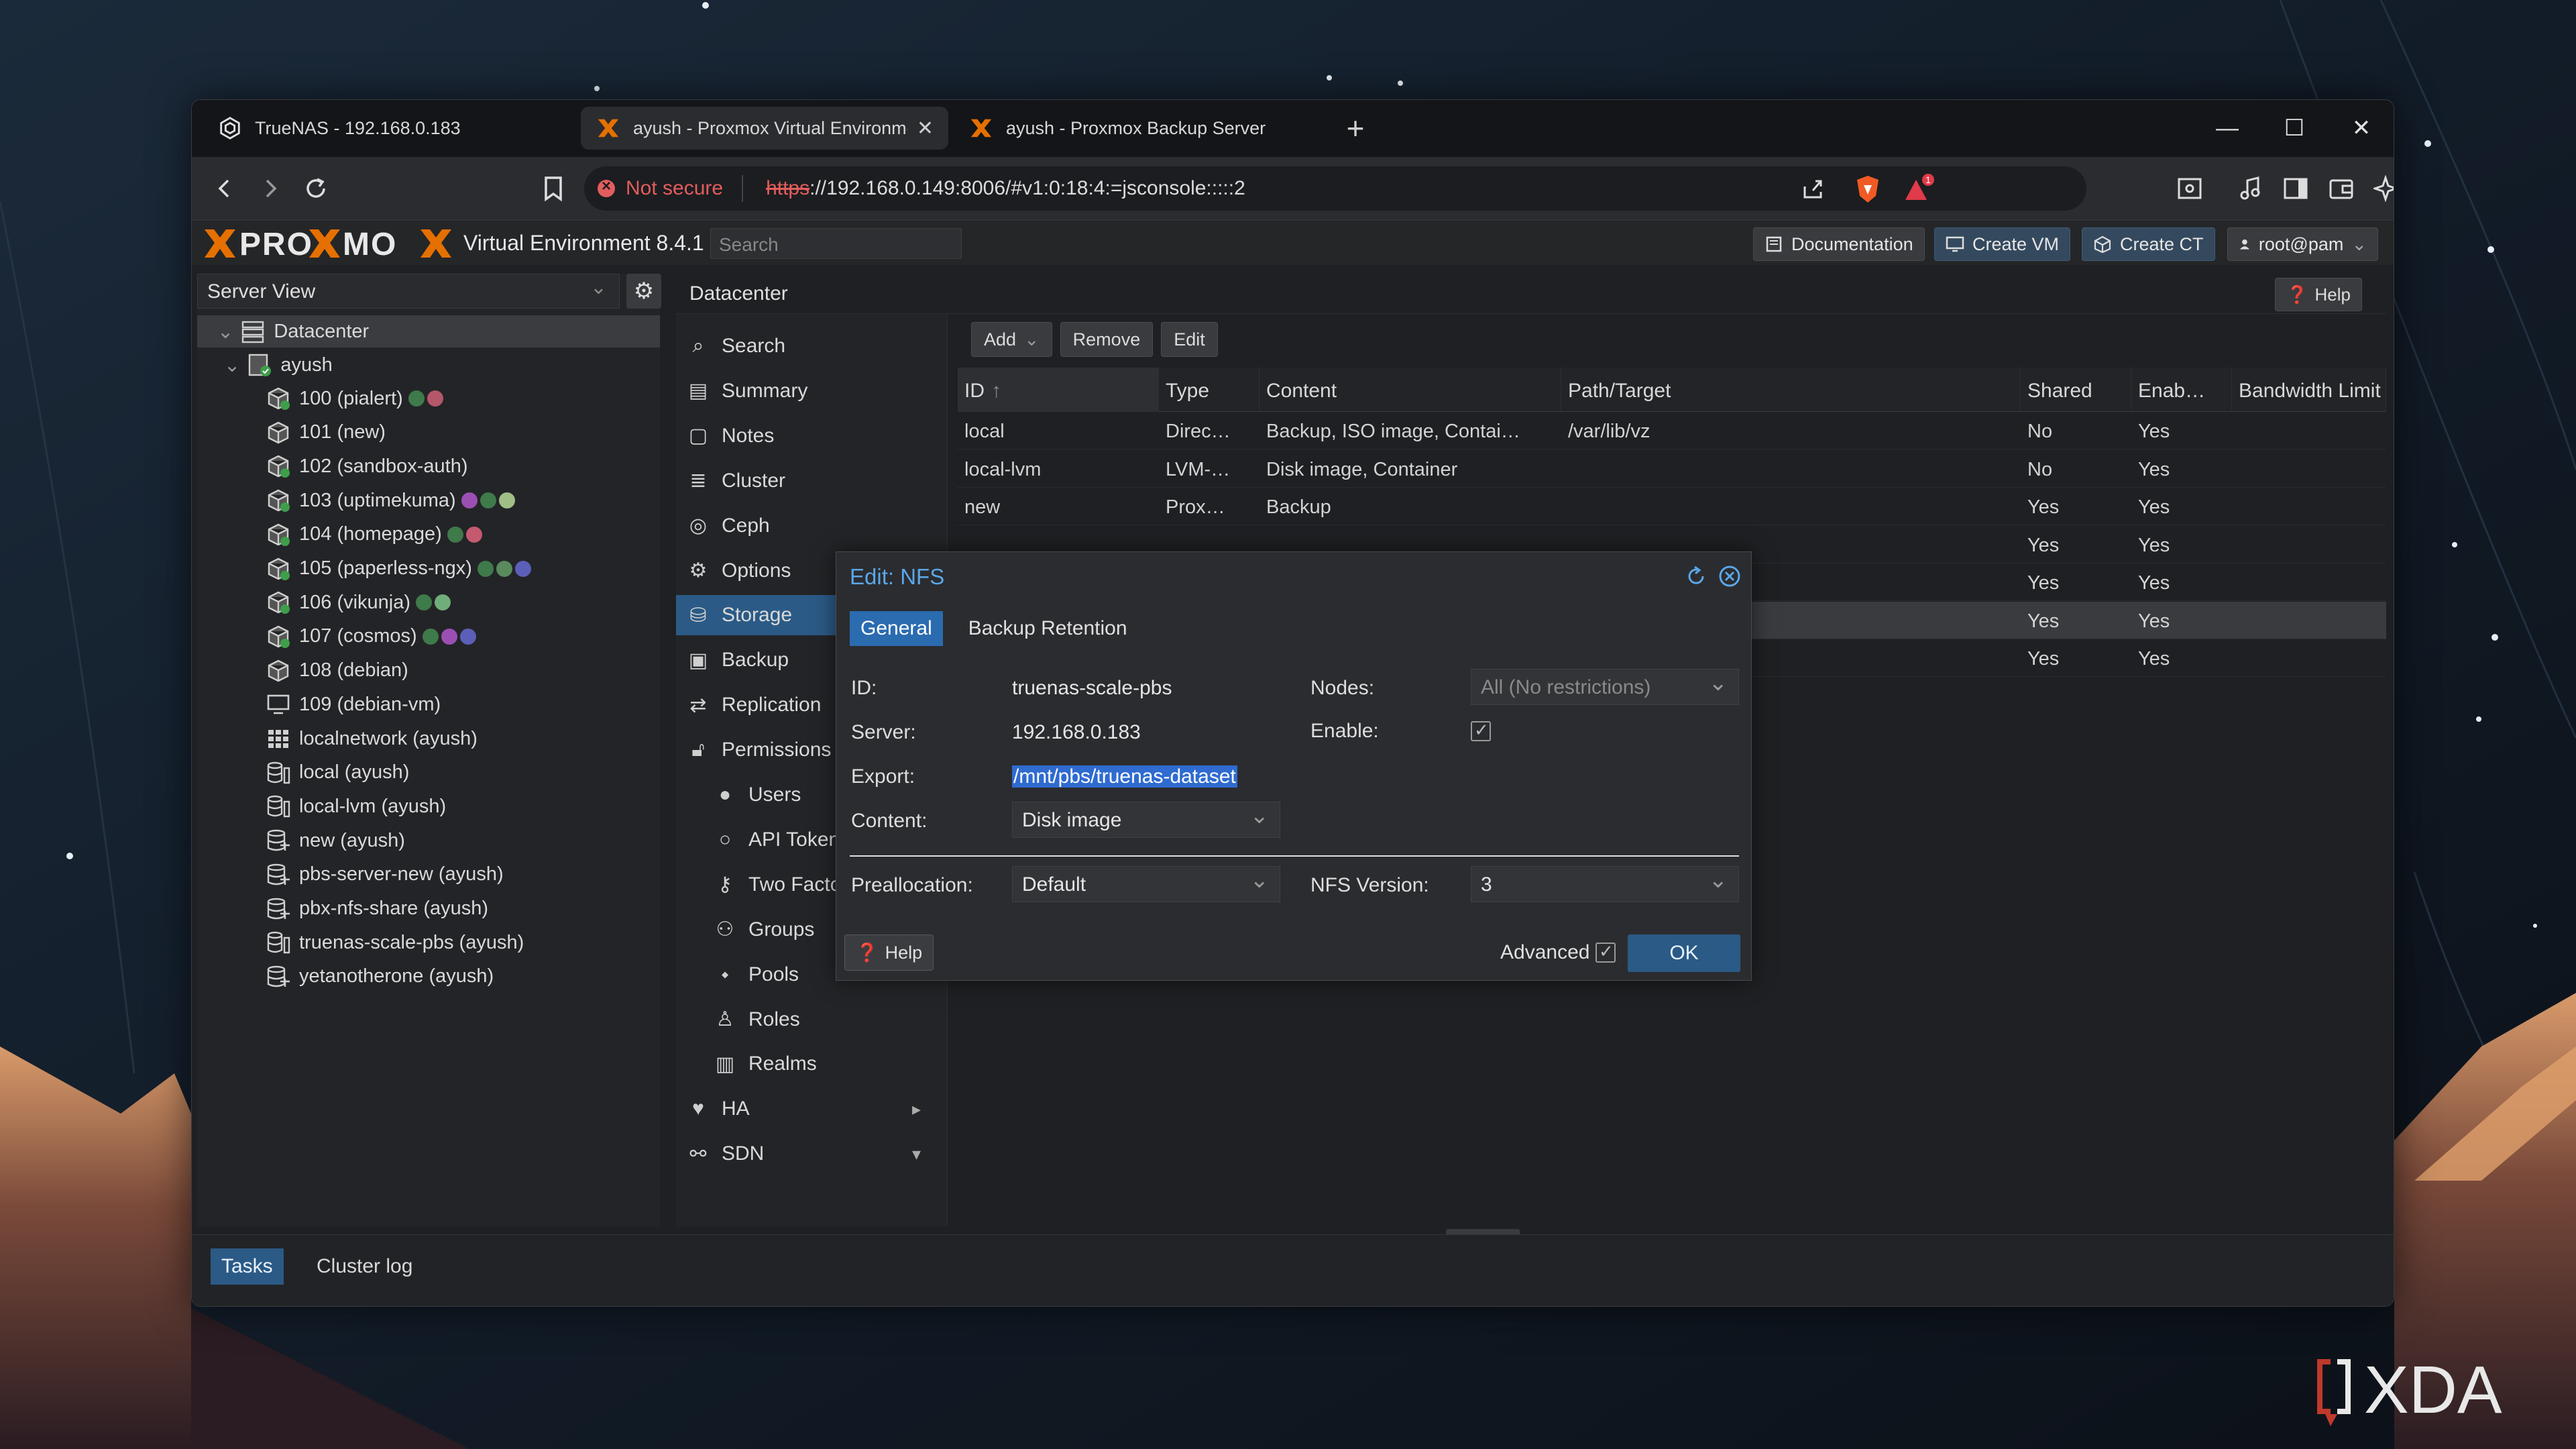 The image size is (2576, 1449). What do you see at coordinates (812, 1109) in the screenshot?
I see `menu-item-ha: ♥ HA ▸` at bounding box center [812, 1109].